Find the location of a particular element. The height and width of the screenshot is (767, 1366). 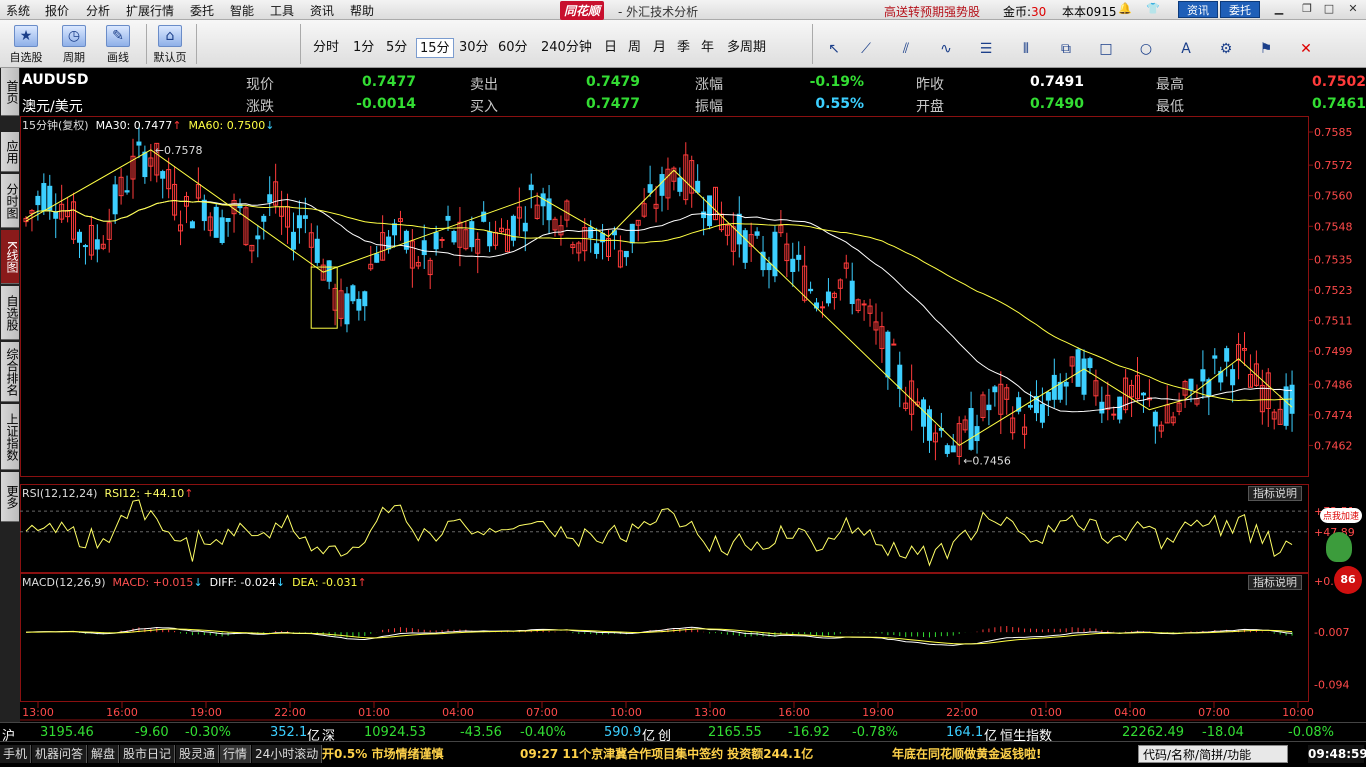

tab-home: 首页 is located at coordinates (10, 92).